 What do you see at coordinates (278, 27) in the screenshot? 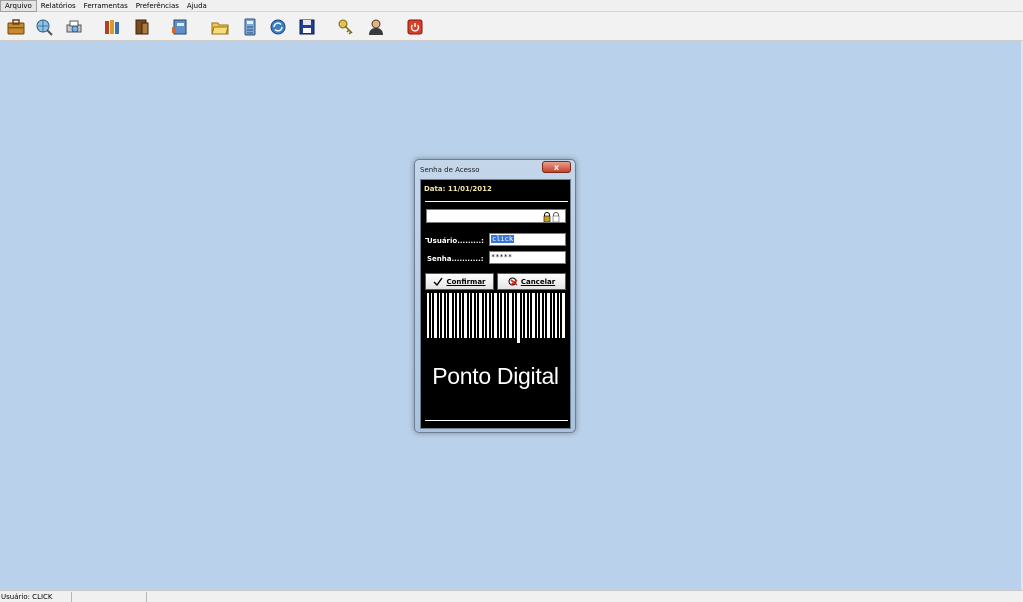
I see `refresh-icon` at bounding box center [278, 27].